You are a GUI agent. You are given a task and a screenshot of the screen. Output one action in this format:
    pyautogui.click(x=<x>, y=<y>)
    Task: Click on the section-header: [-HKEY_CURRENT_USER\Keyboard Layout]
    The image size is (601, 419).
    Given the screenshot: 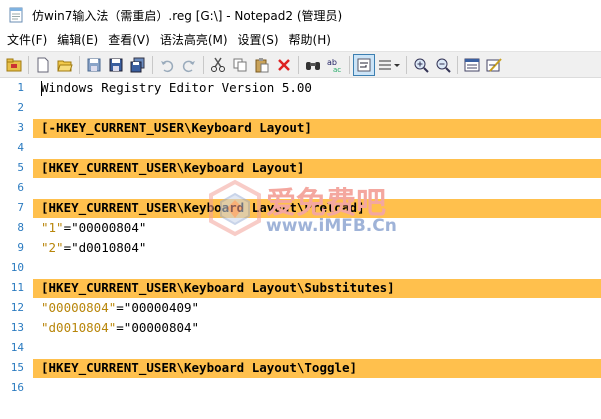 What is the action you would take?
    pyautogui.click(x=176, y=127)
    